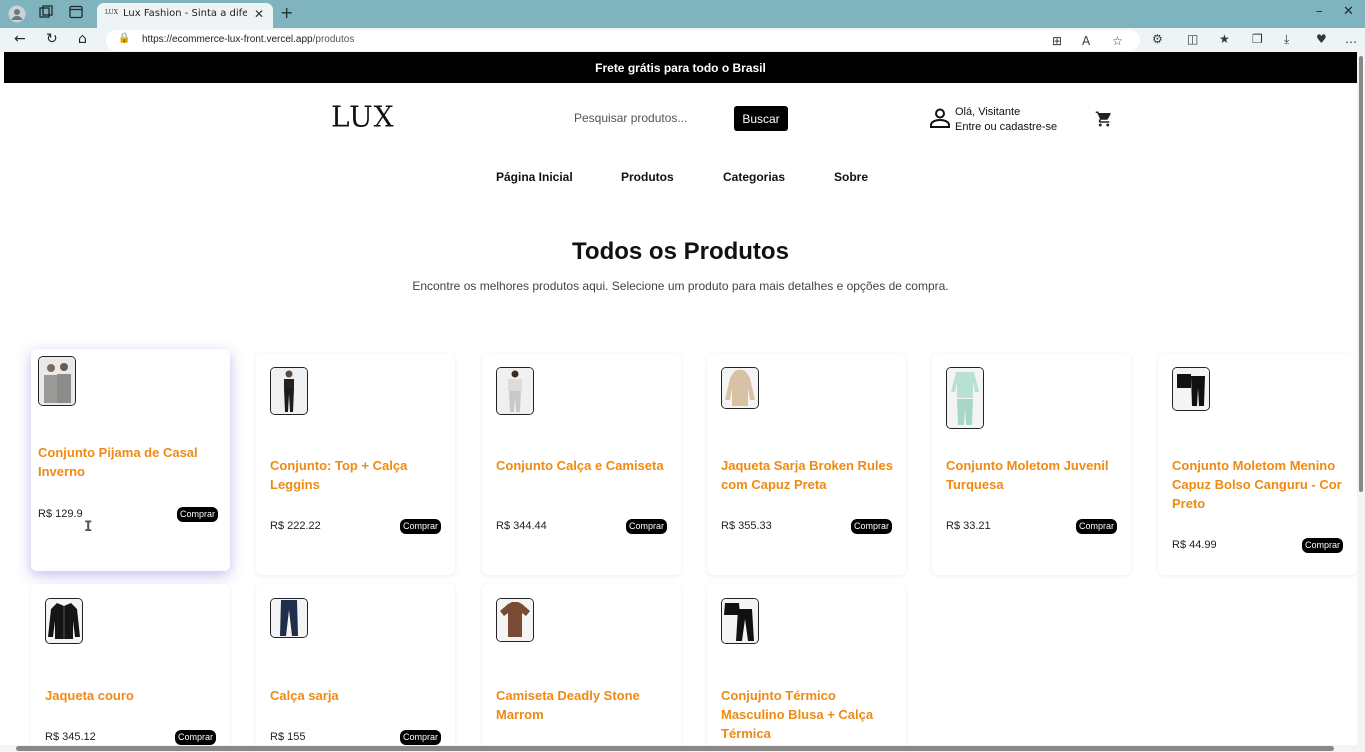 The height and width of the screenshot is (752, 1365). I want to click on product-name: Conjunto Calça e Camiseta, so click(584, 465).